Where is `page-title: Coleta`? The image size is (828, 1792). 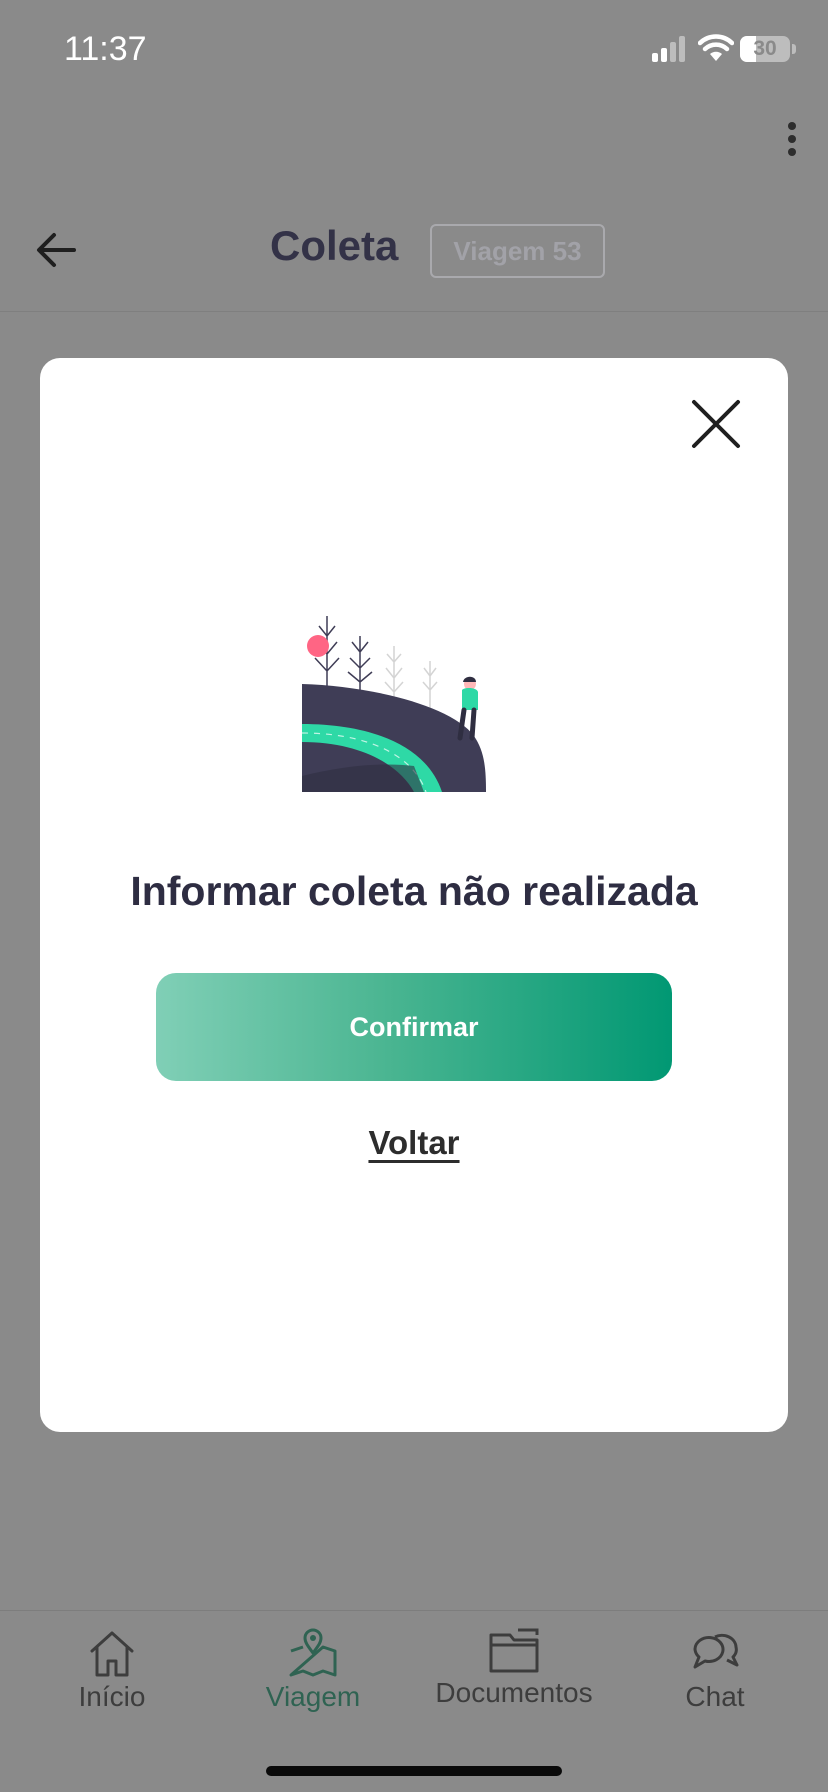 page-title: Coleta is located at coordinates (334, 245).